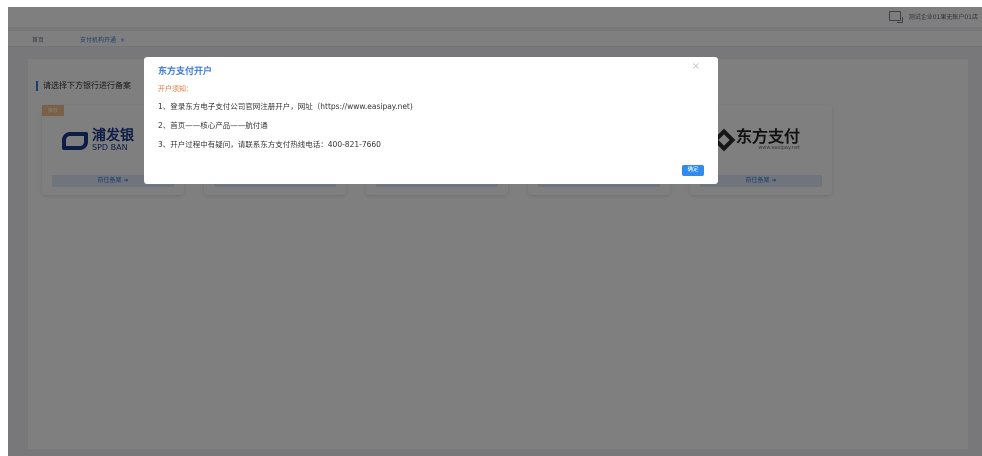 This screenshot has height=456, width=982. I want to click on instruction-line: 3、开户过程中有疑问，请联系东方支付热线电话：400-821-7660, so click(269, 144).